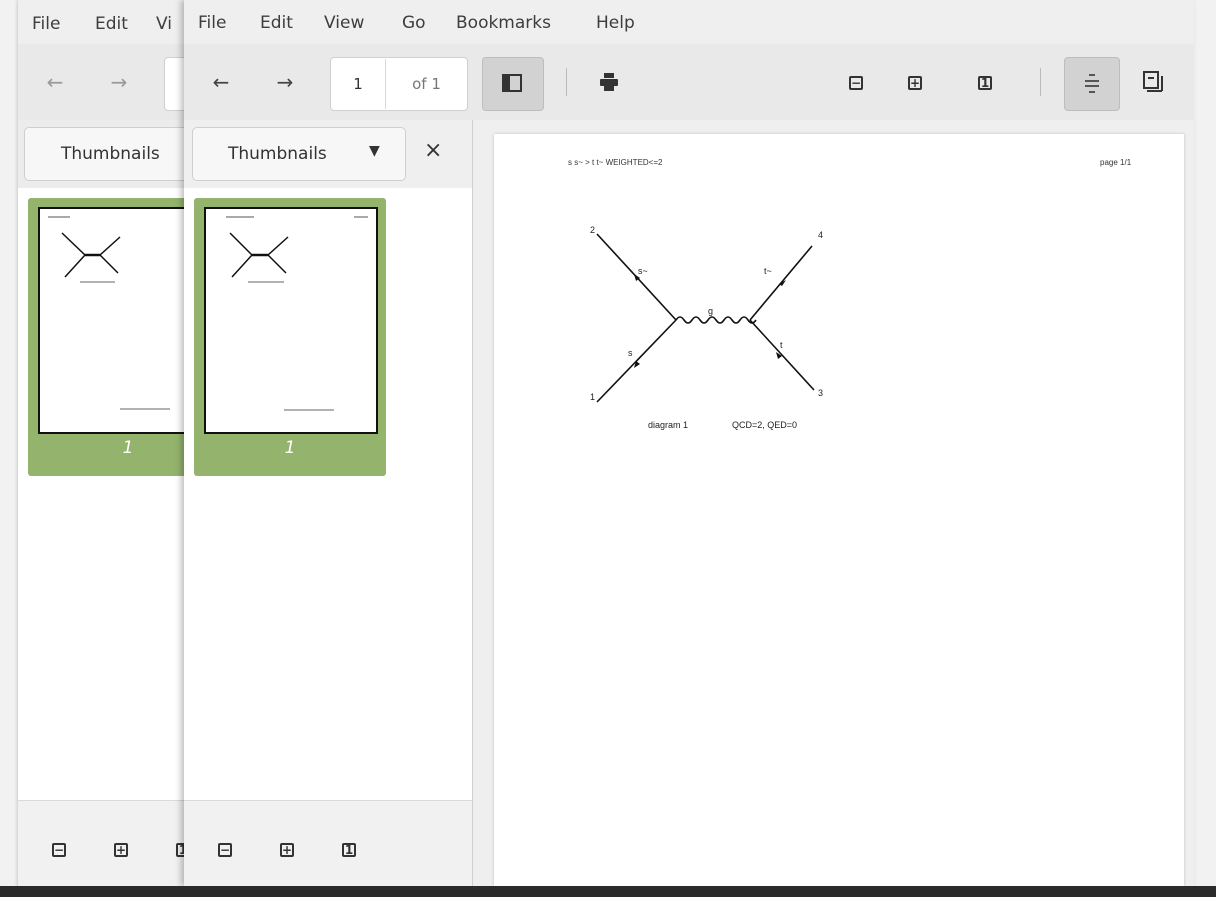  Describe the element at coordinates (668, 425) in the screenshot. I see `diagram-caption: diagram 1` at that location.